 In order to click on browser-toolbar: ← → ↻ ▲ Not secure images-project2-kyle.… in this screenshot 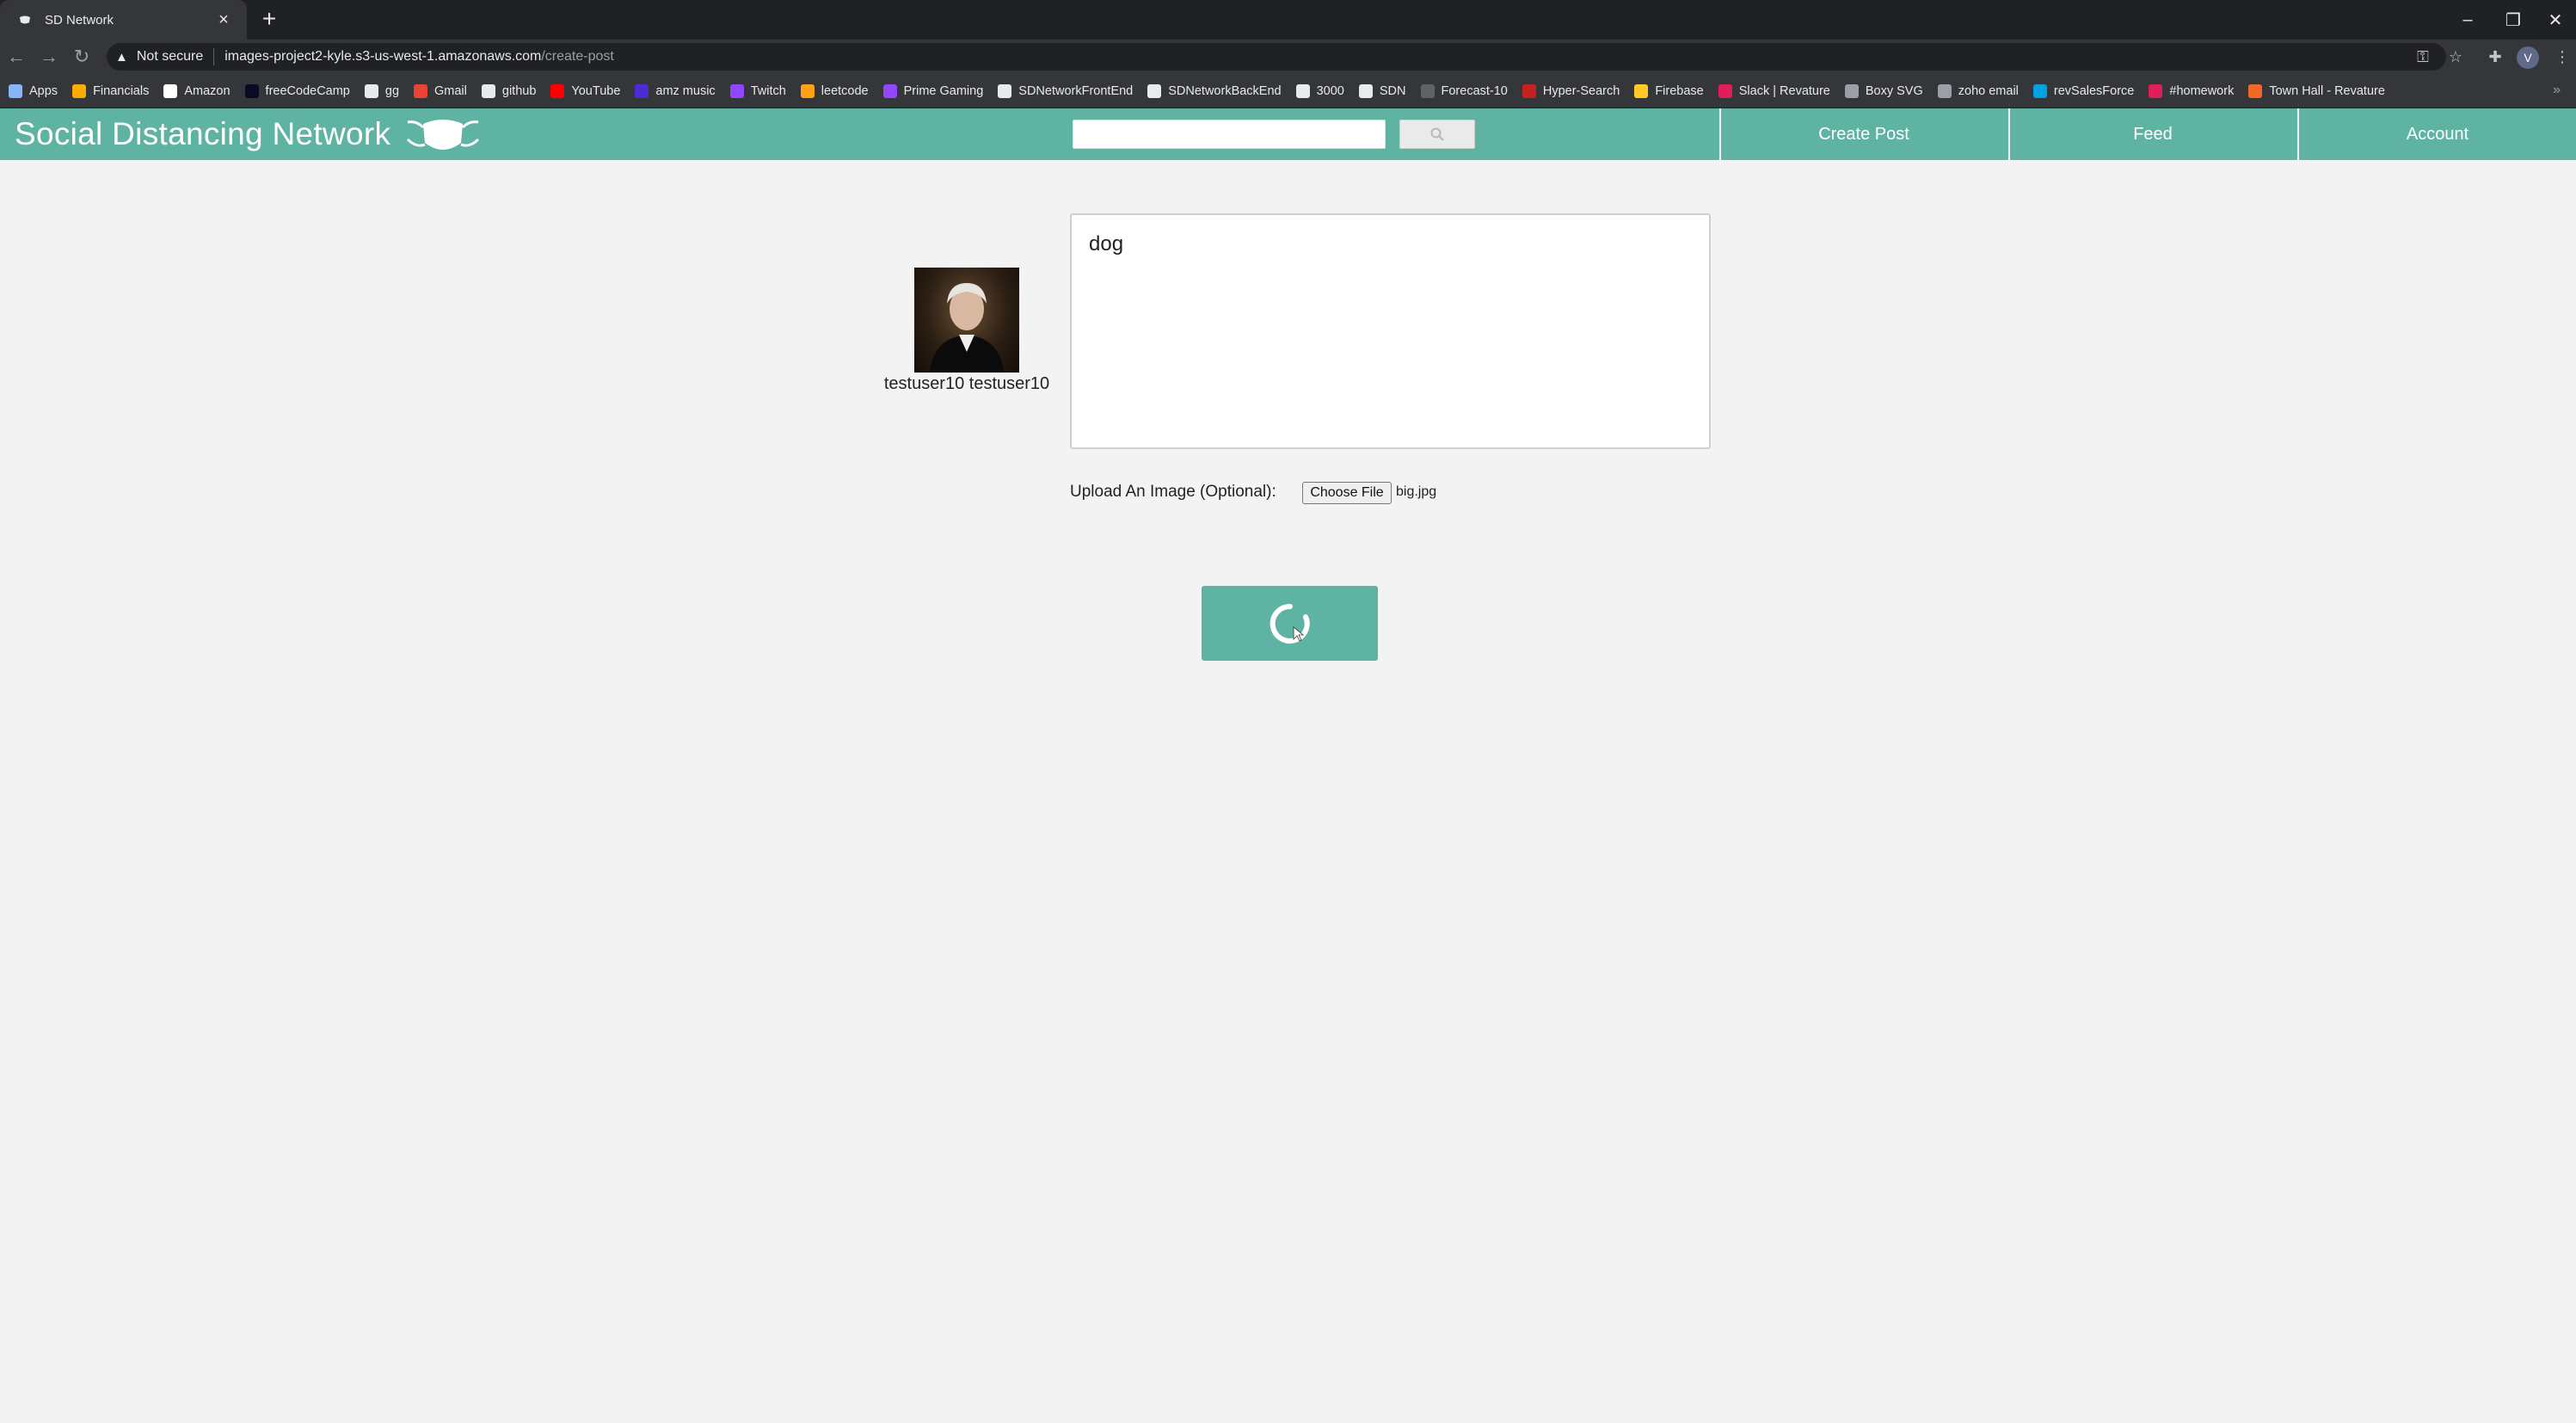, I will do `click(1288, 57)`.